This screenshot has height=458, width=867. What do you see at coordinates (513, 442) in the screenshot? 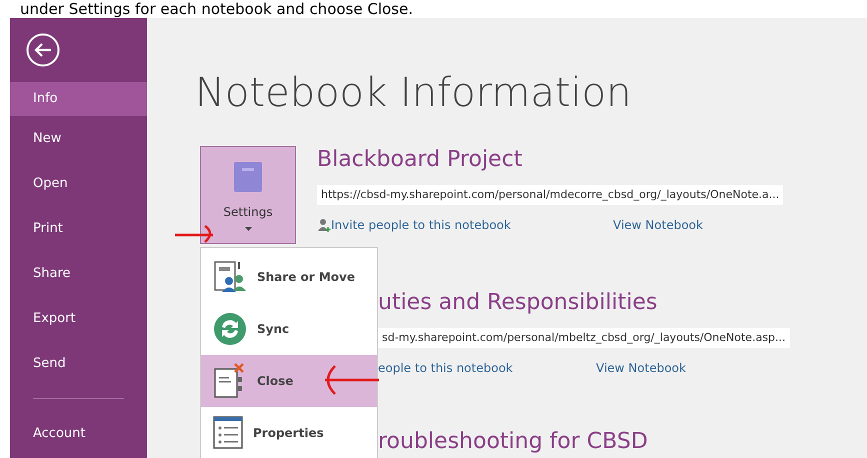
I see `notebook-title: roubleshooting for CBSD` at bounding box center [513, 442].